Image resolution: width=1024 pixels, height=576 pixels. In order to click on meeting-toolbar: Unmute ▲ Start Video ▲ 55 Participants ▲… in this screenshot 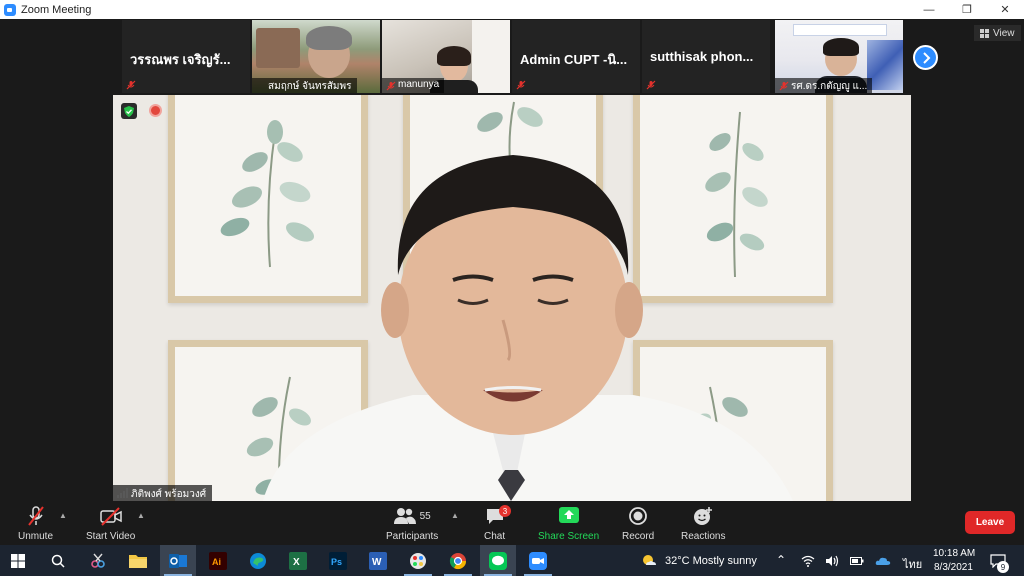, I will do `click(512, 523)`.